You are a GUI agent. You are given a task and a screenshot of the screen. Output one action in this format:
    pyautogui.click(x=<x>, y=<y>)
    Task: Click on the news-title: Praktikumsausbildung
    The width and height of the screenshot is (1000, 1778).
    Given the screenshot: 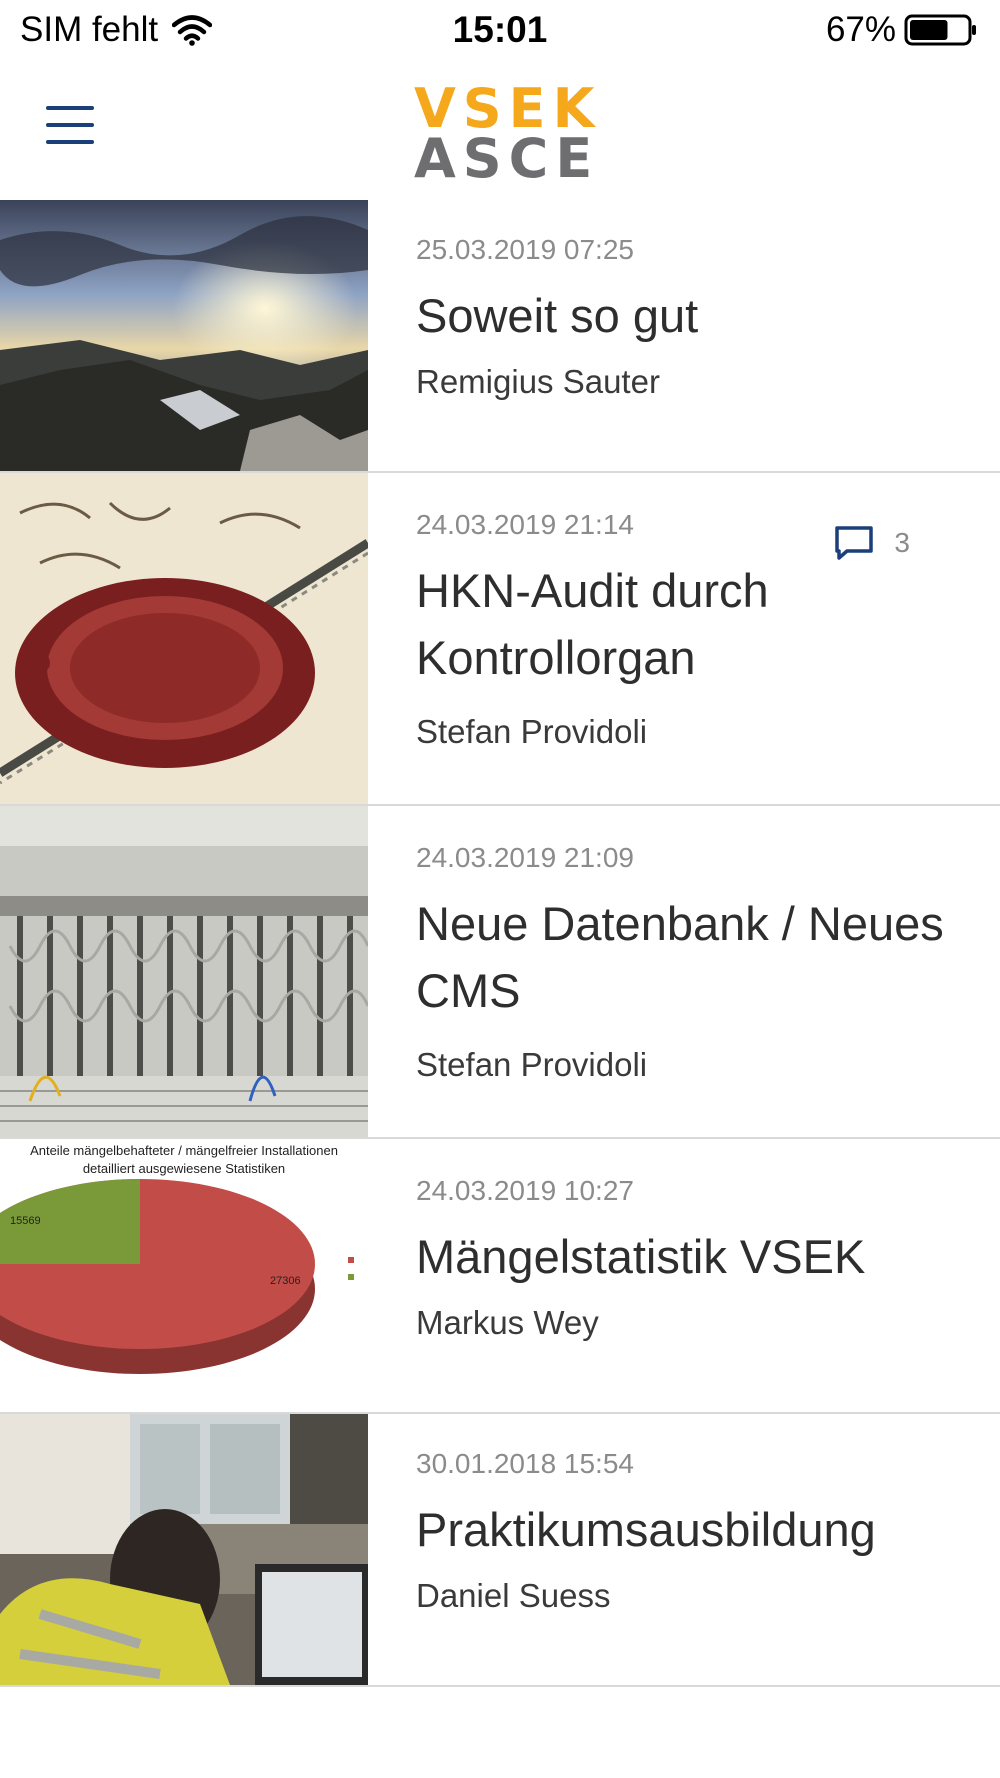 What is the action you would take?
    pyautogui.click(x=646, y=1529)
    